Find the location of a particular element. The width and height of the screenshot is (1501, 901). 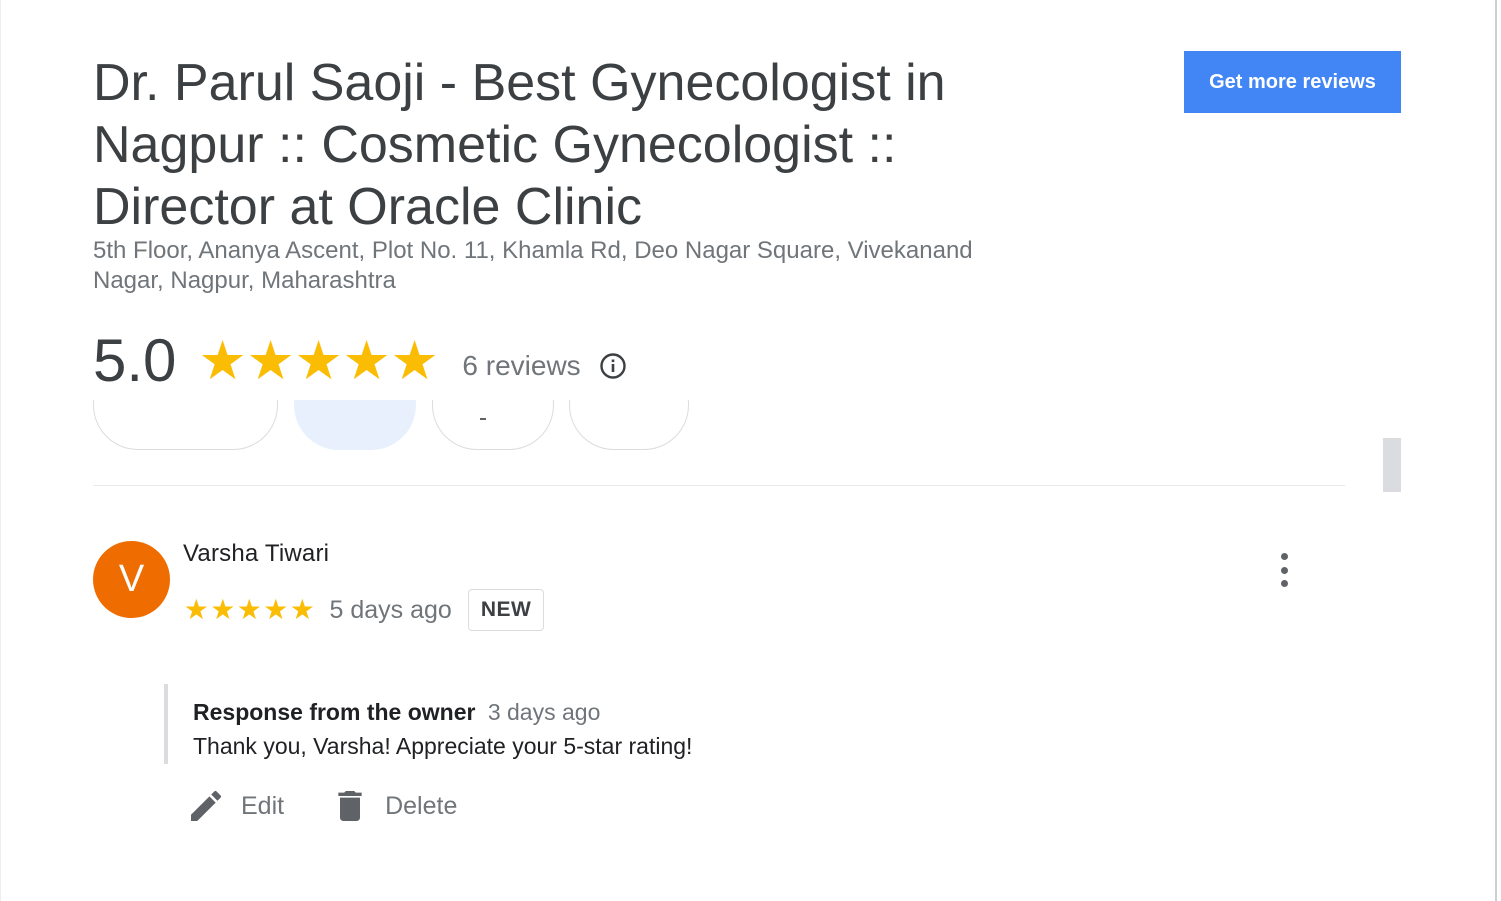

reviews-count: 6 reviews is located at coordinates (521, 365).